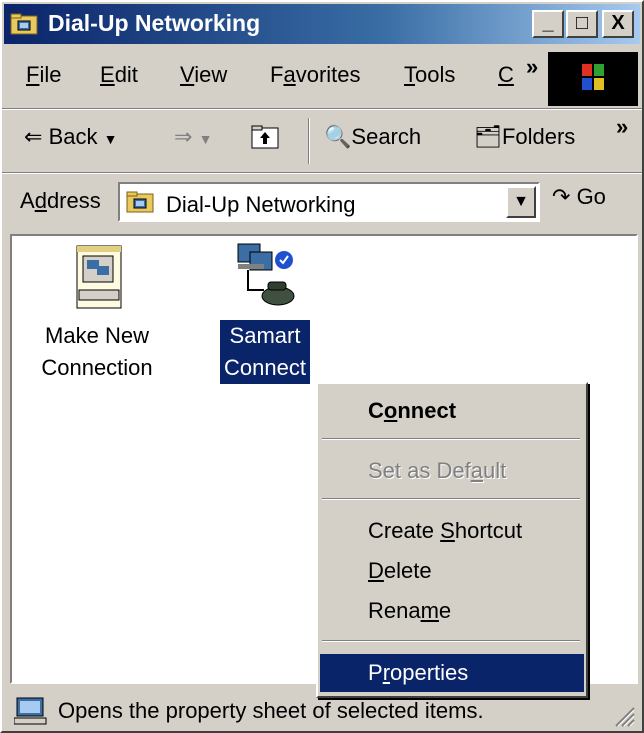 The width and height of the screenshot is (644, 733). Describe the element at coordinates (265, 352) in the screenshot. I see `samart-connect-label: Samart Connect` at that location.